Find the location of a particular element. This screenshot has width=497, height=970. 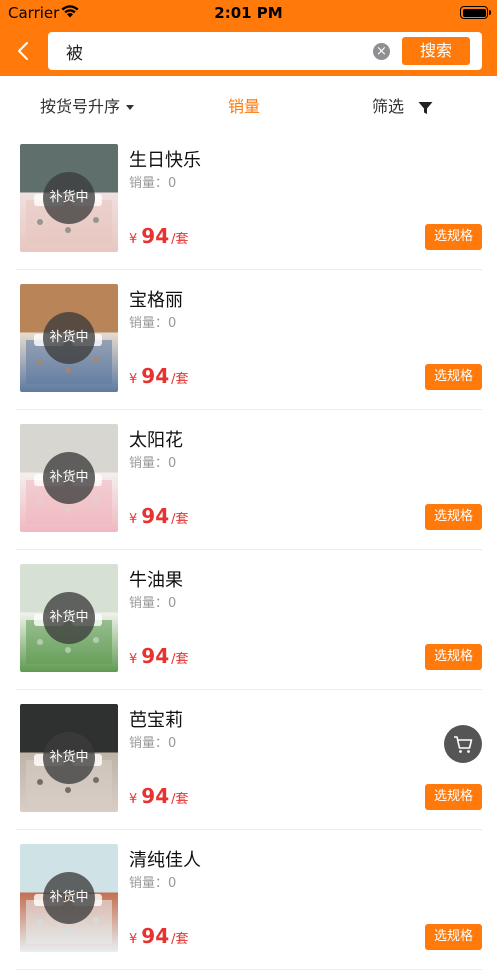

status-bar: Carrier 2:01 PM is located at coordinates (248, 13).